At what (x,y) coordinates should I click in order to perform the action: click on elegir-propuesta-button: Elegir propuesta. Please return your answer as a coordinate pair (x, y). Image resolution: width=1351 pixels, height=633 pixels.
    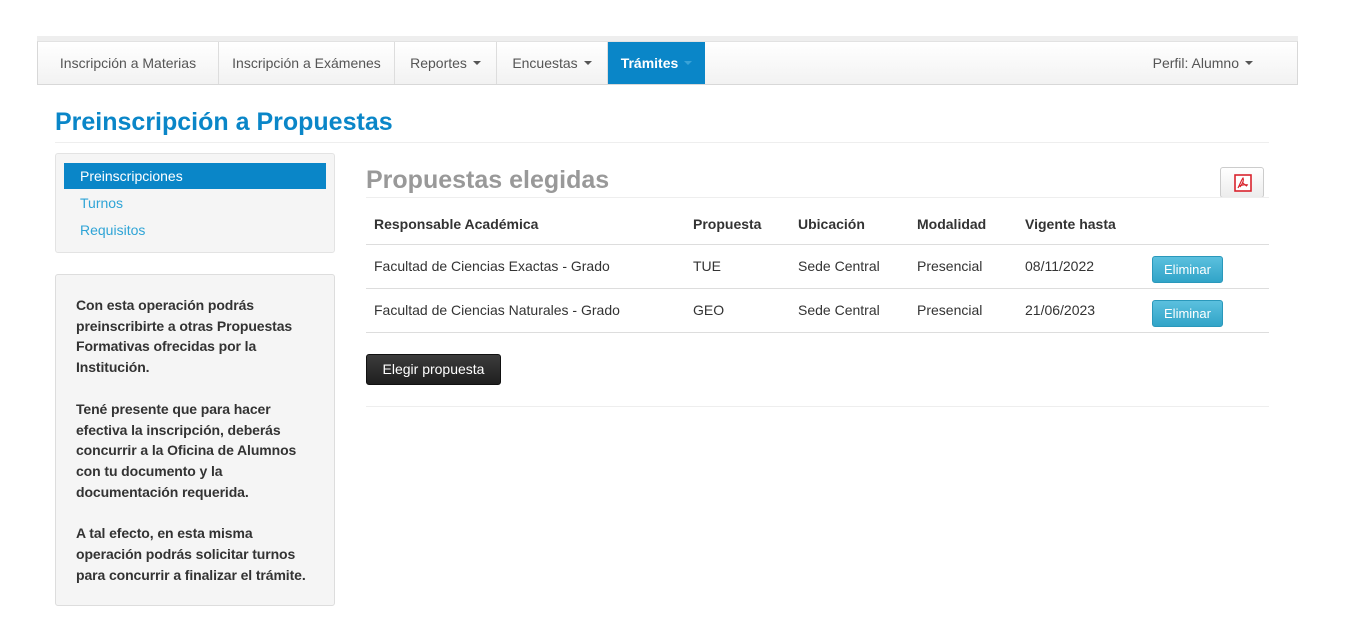
    Looking at the image, I should click on (433, 369).